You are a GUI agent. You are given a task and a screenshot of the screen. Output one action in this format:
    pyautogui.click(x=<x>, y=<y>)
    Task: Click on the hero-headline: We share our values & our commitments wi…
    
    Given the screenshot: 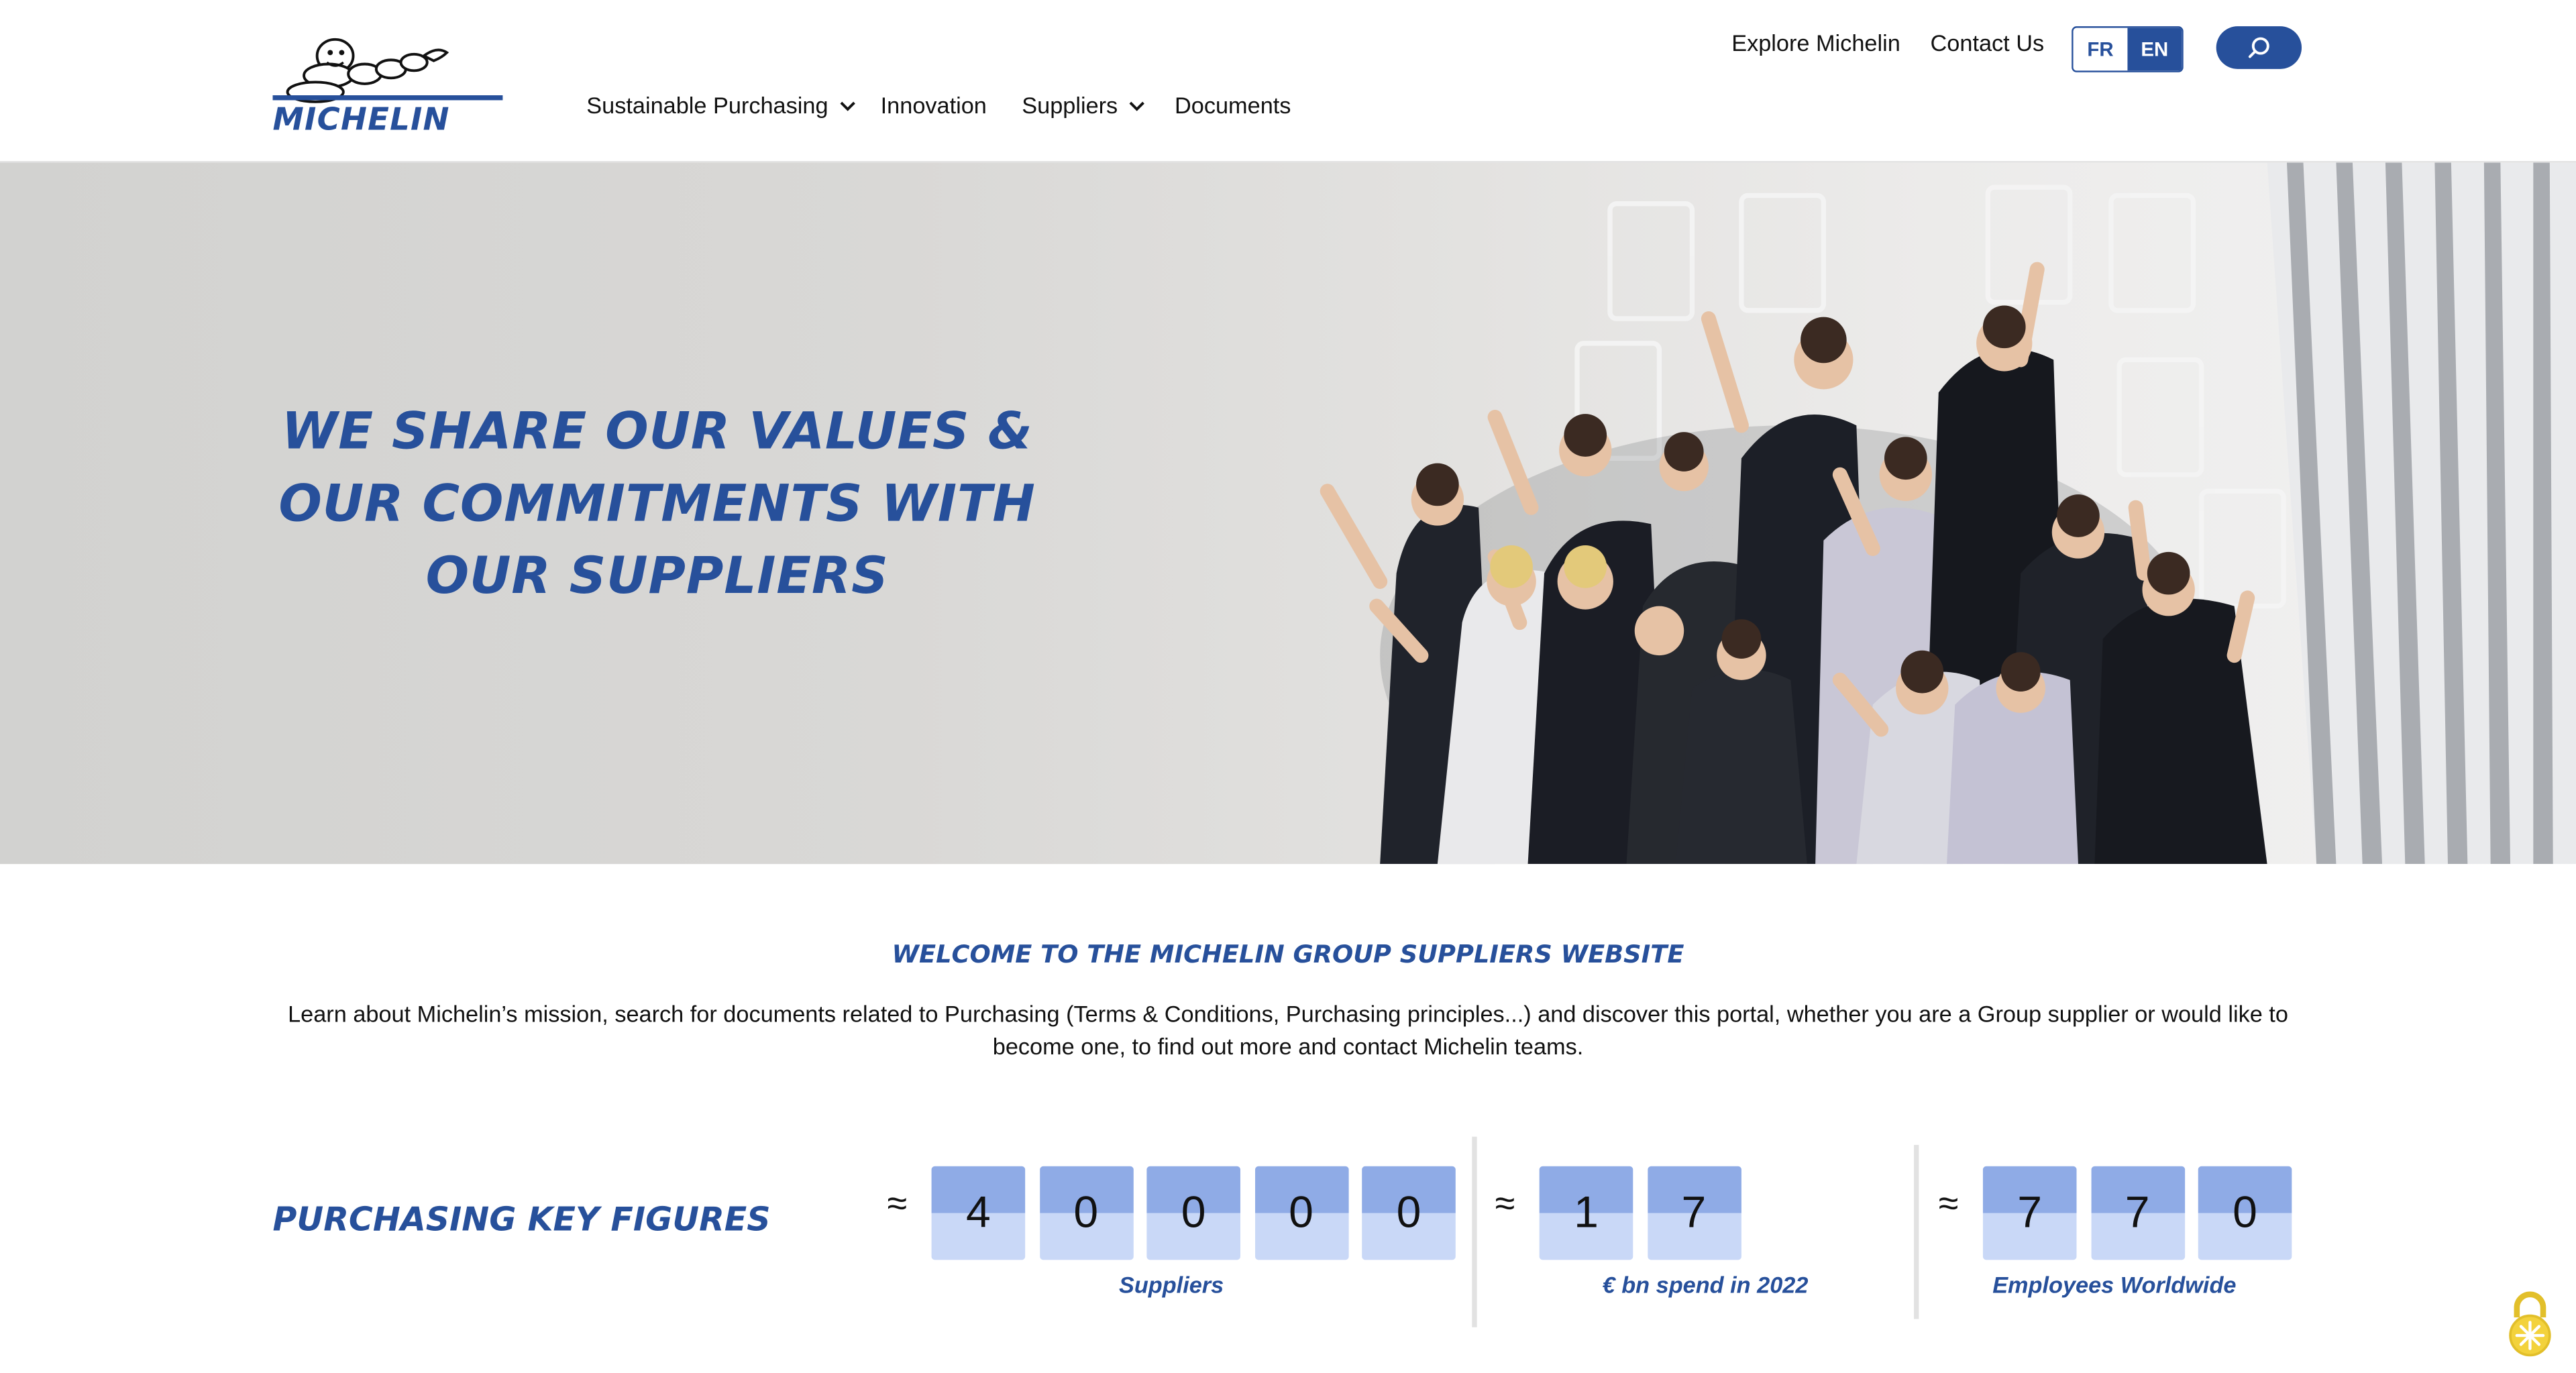 What is the action you would take?
    pyautogui.click(x=656, y=504)
    